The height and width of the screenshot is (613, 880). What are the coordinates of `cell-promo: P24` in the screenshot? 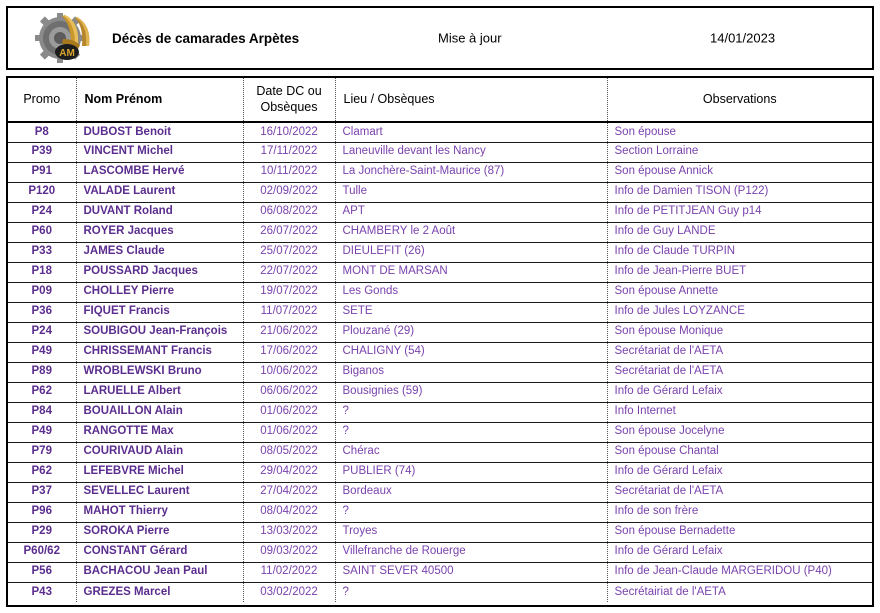 It's located at (42, 332).